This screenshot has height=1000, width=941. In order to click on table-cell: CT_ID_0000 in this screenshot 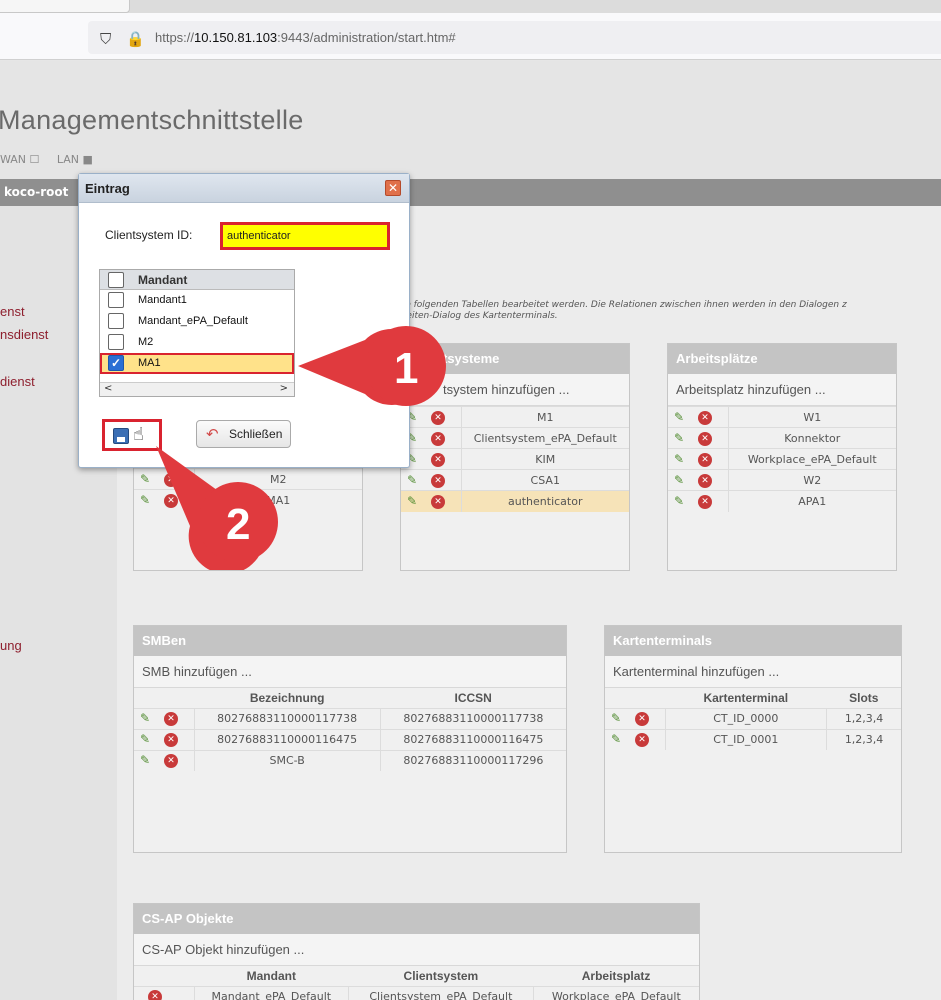, I will do `click(745, 718)`.